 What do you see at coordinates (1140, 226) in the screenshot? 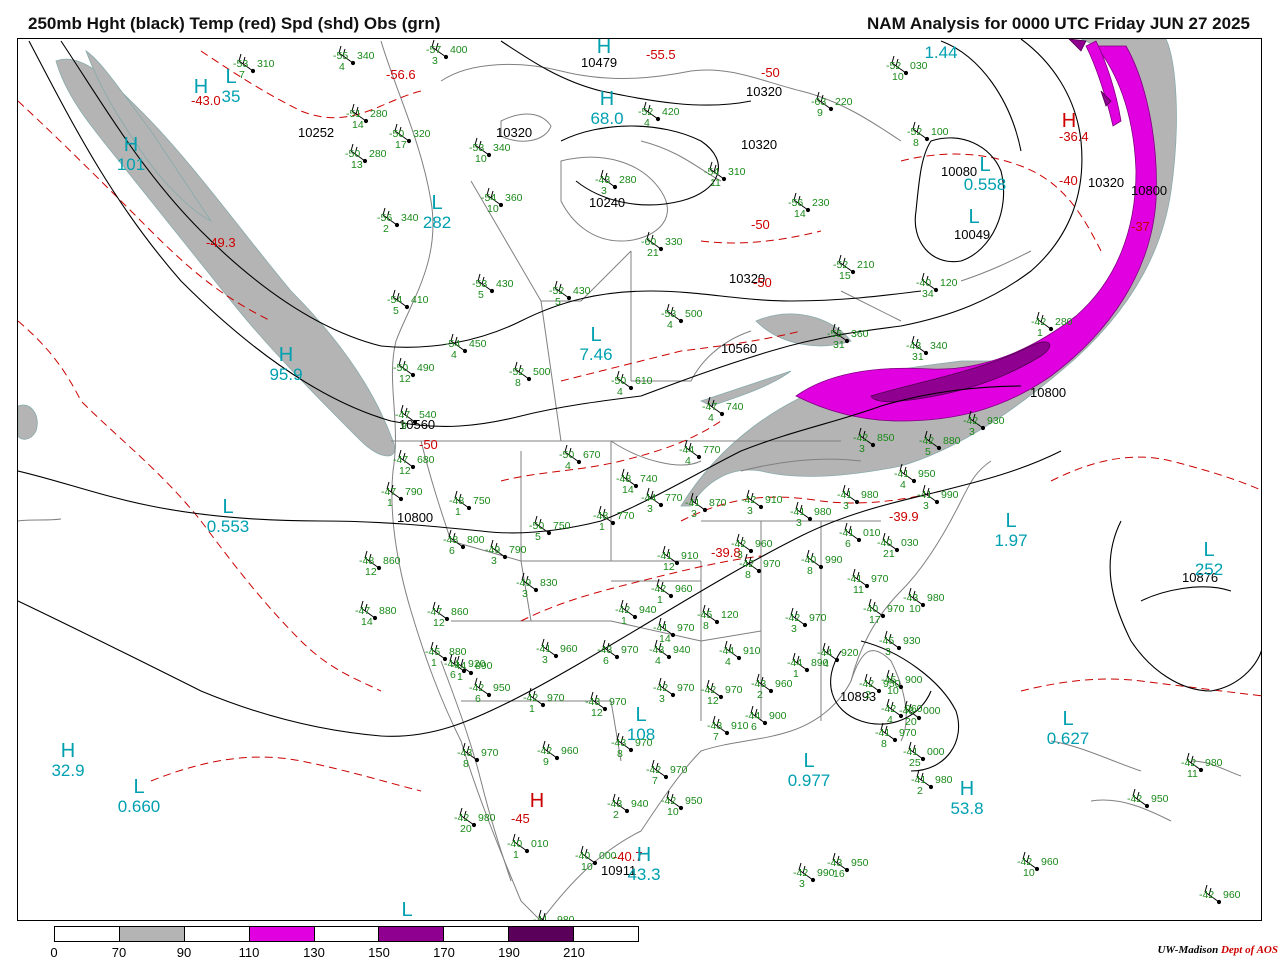
I see `temperature-contour-label: -37` at bounding box center [1140, 226].